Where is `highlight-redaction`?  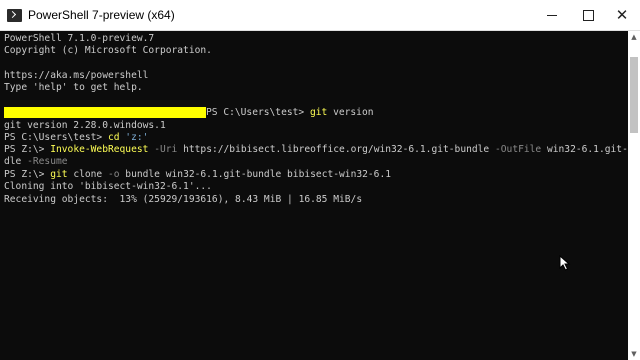
highlight-redaction is located at coordinates (105, 112).